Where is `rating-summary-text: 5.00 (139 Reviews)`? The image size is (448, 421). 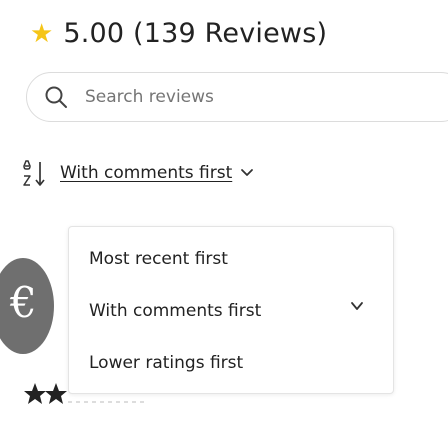
rating-summary-text: 5.00 (139 Reviews) is located at coordinates (195, 33).